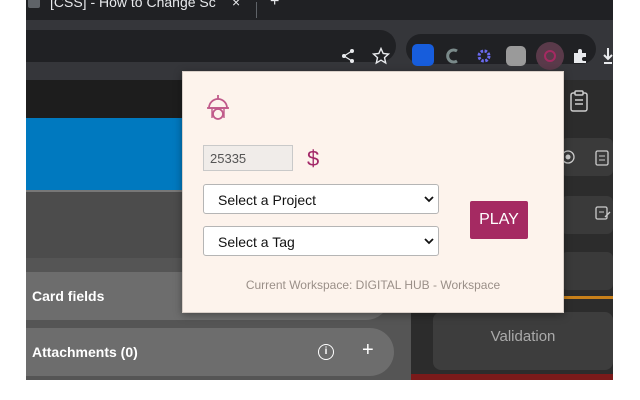 The image size is (640, 400). I want to click on info-icon: i, so click(326, 352).